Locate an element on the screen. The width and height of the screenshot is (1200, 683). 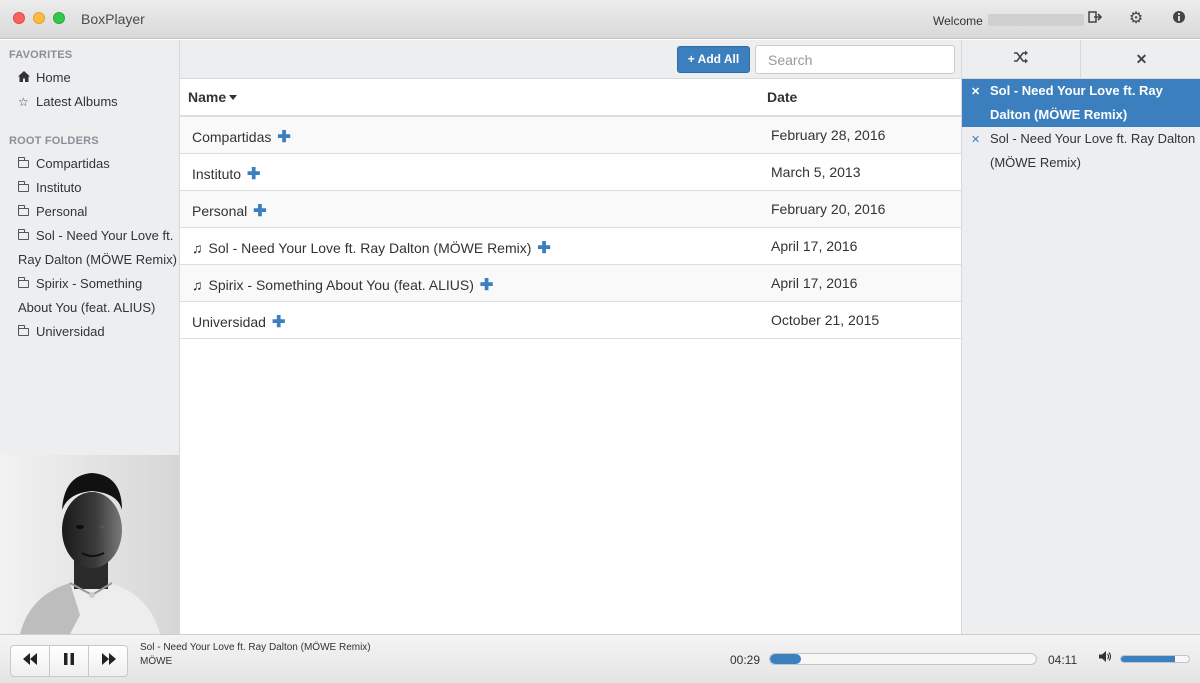
next-button is located at coordinates (108, 661).